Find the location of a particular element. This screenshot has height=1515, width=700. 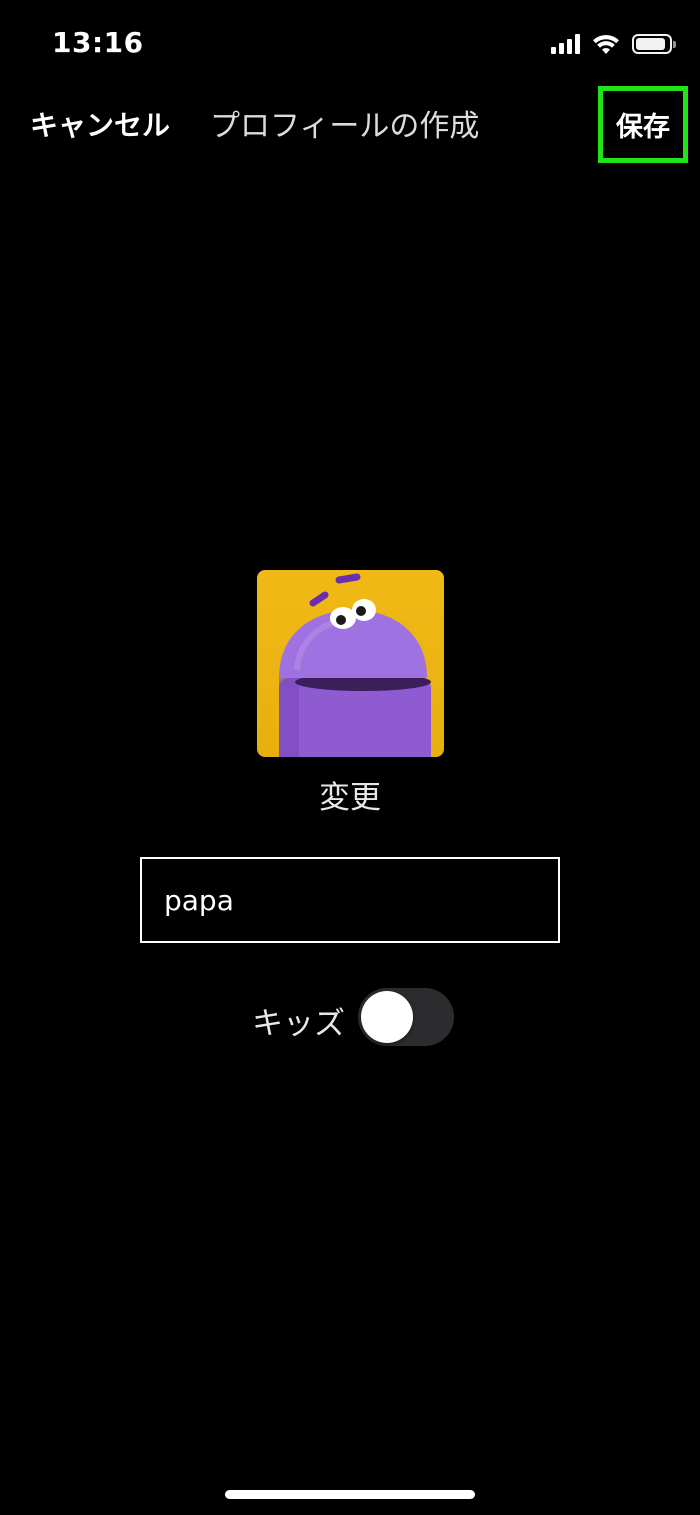

kids-toggle-knob is located at coordinates (387, 1017).